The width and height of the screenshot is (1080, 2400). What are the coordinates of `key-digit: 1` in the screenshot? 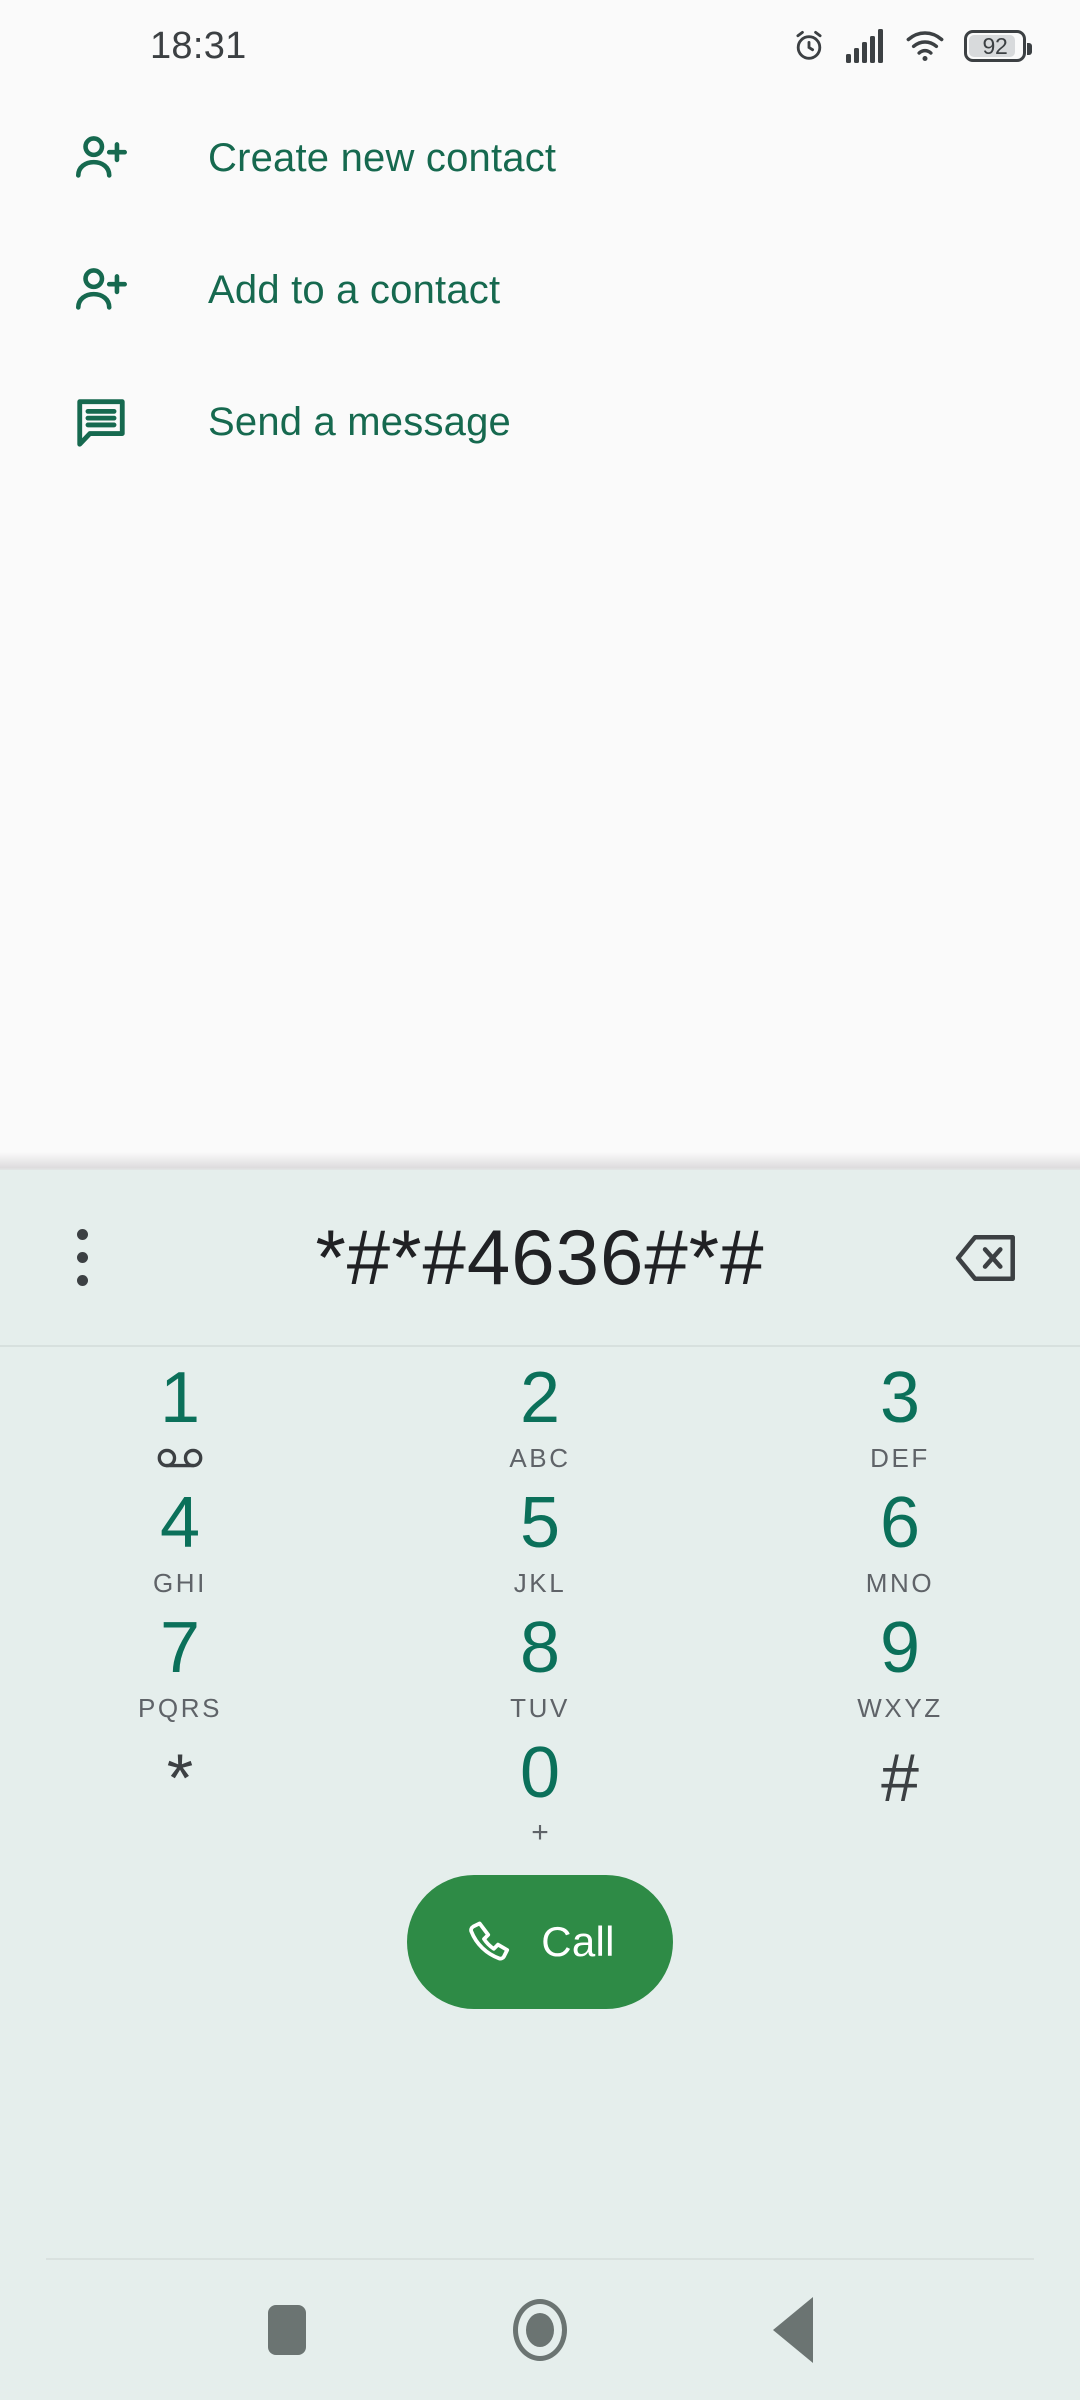 It's located at (180, 1398).